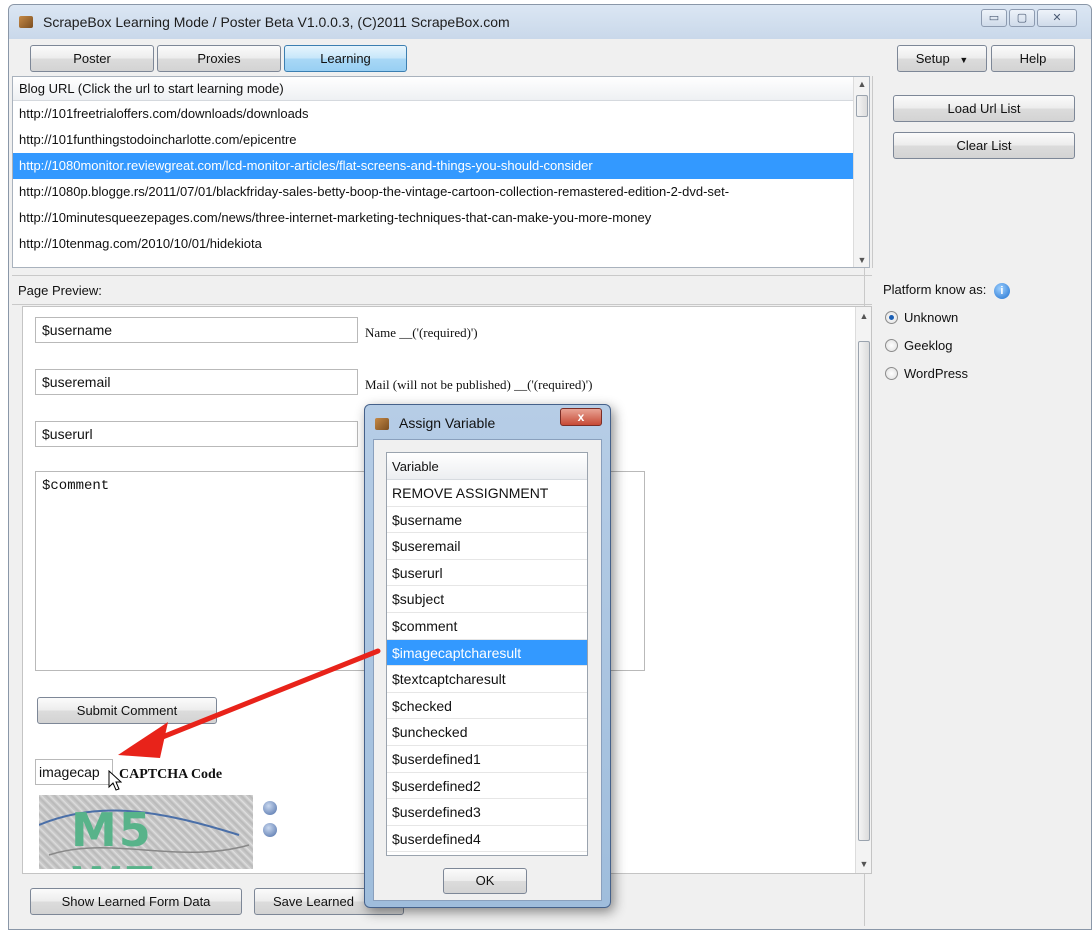 Image resolution: width=1092 pixels, height=930 pixels. I want to click on platform-option-label: Geeklog, so click(928, 345).